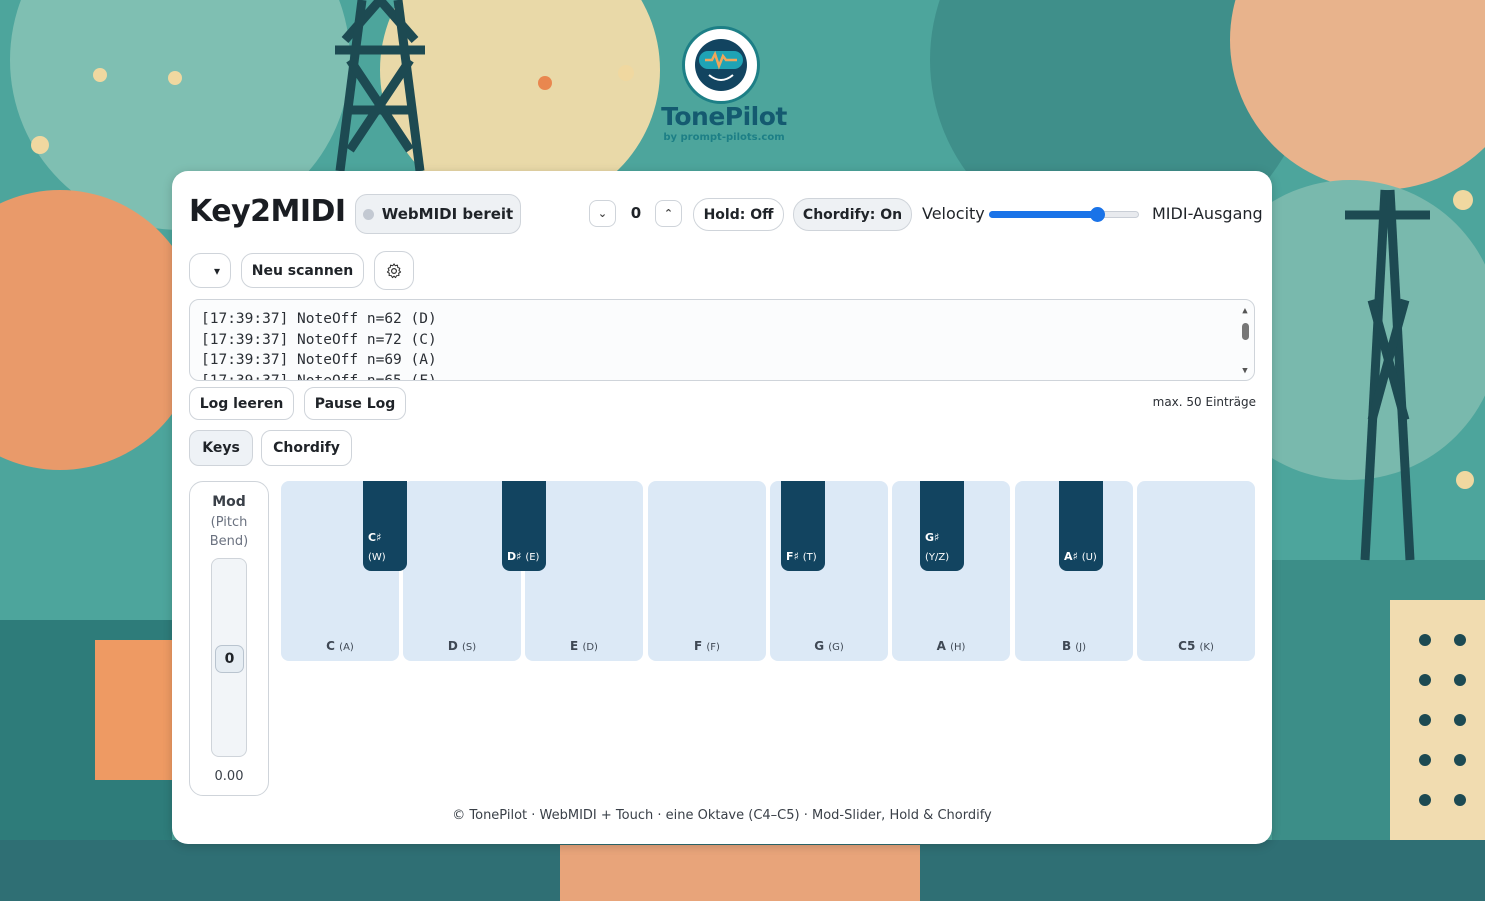  I want to click on midi-device-select: ▾, so click(210, 270).